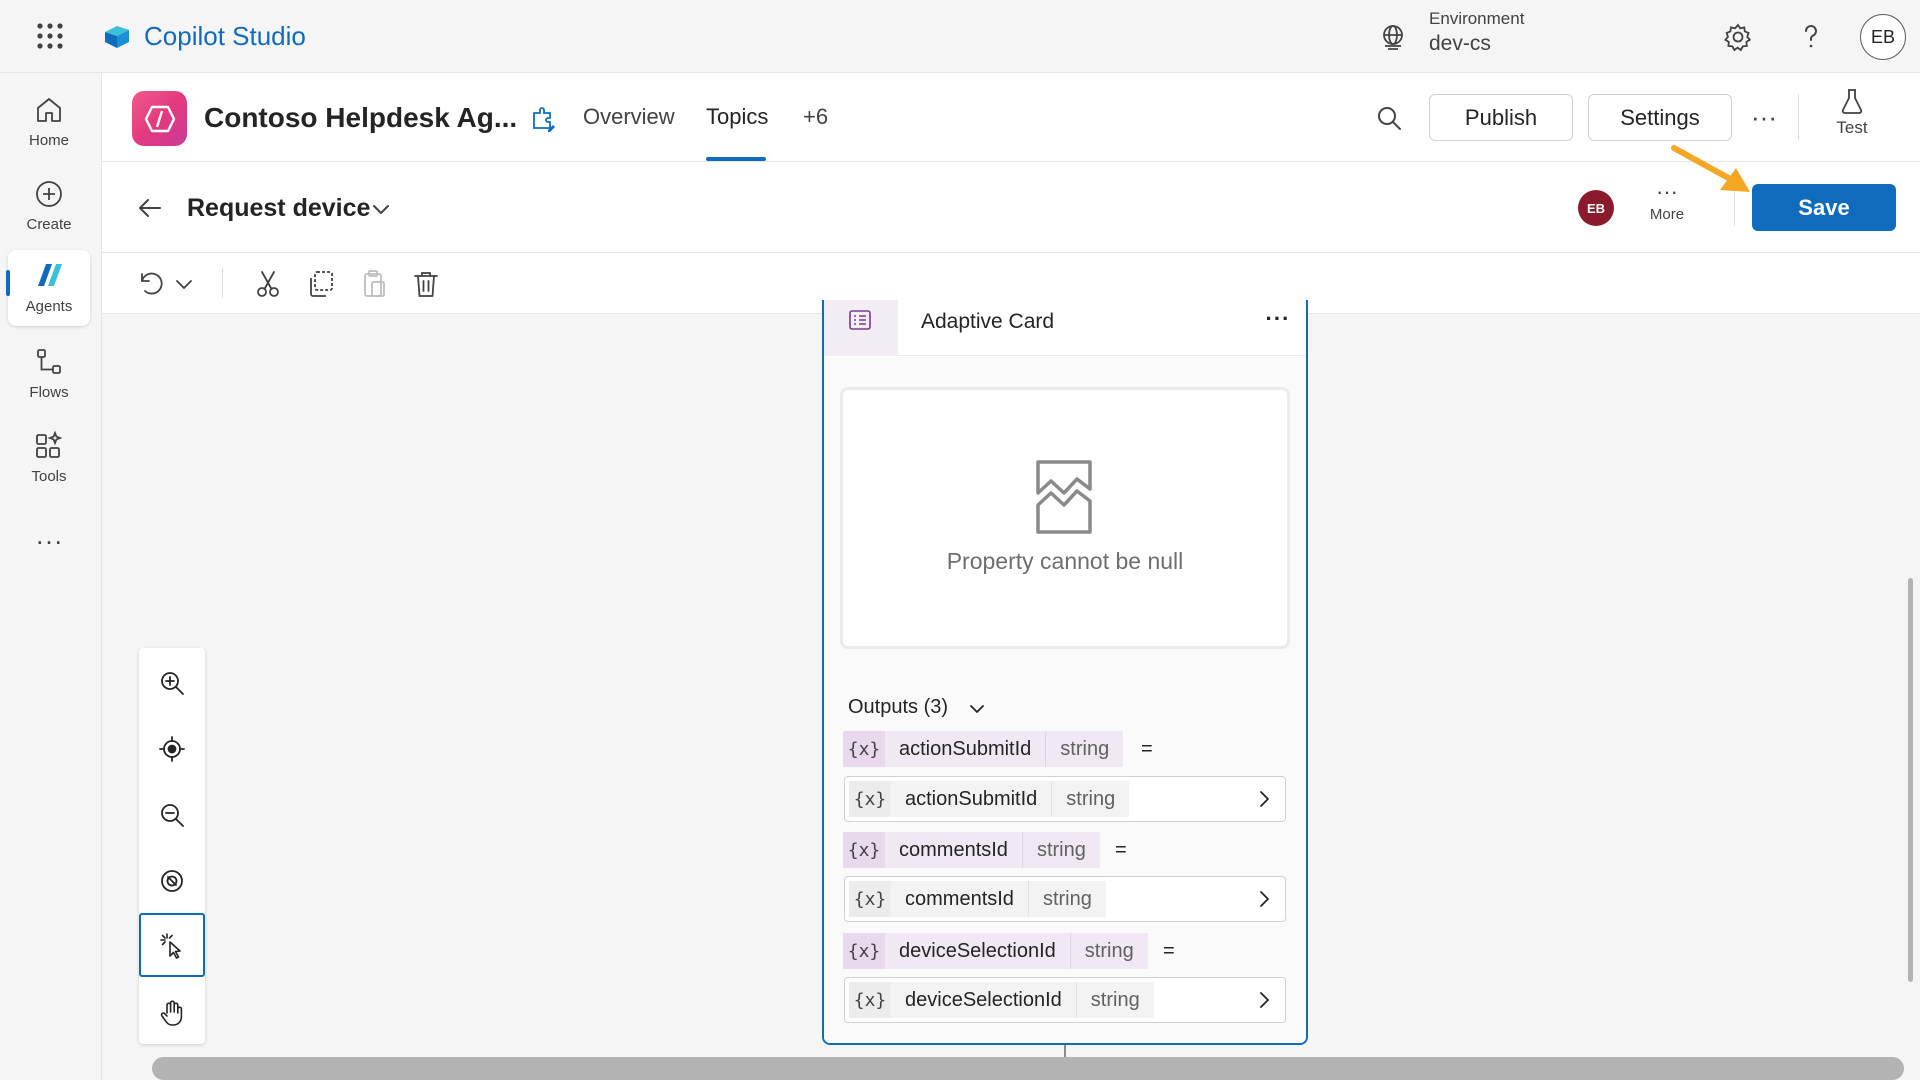 The height and width of the screenshot is (1080, 1920). I want to click on assigned-name: actionSubmitId, so click(971, 799).